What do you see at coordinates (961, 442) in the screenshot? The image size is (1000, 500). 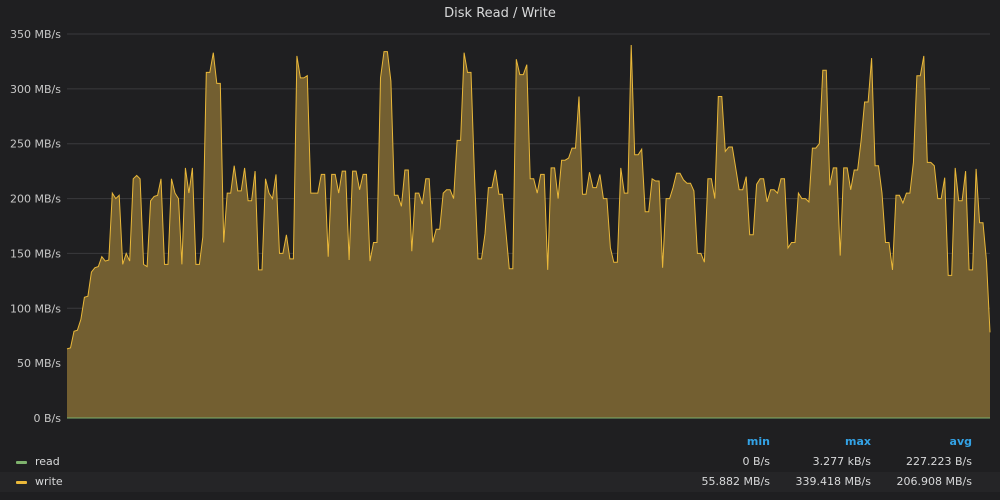 I see `legend-header-avg: avg` at bounding box center [961, 442].